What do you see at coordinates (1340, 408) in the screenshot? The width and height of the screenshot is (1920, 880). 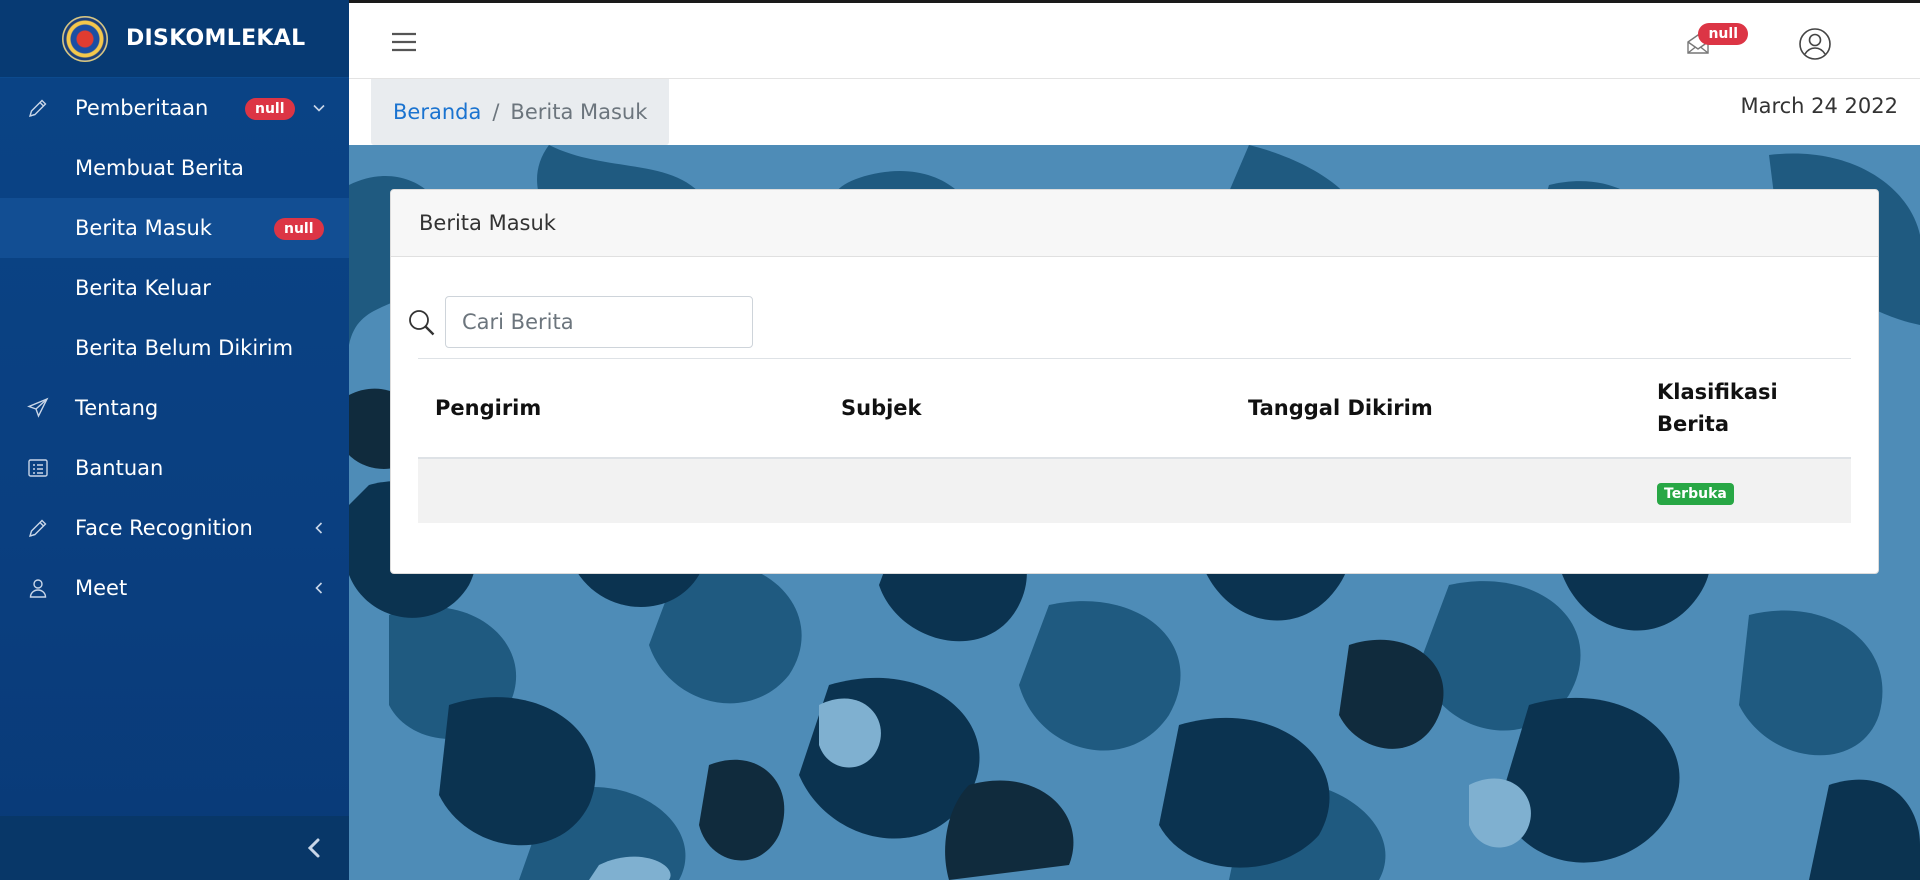 I see `column-header-tanggal-dikirim: Tanggal Dikirim` at bounding box center [1340, 408].